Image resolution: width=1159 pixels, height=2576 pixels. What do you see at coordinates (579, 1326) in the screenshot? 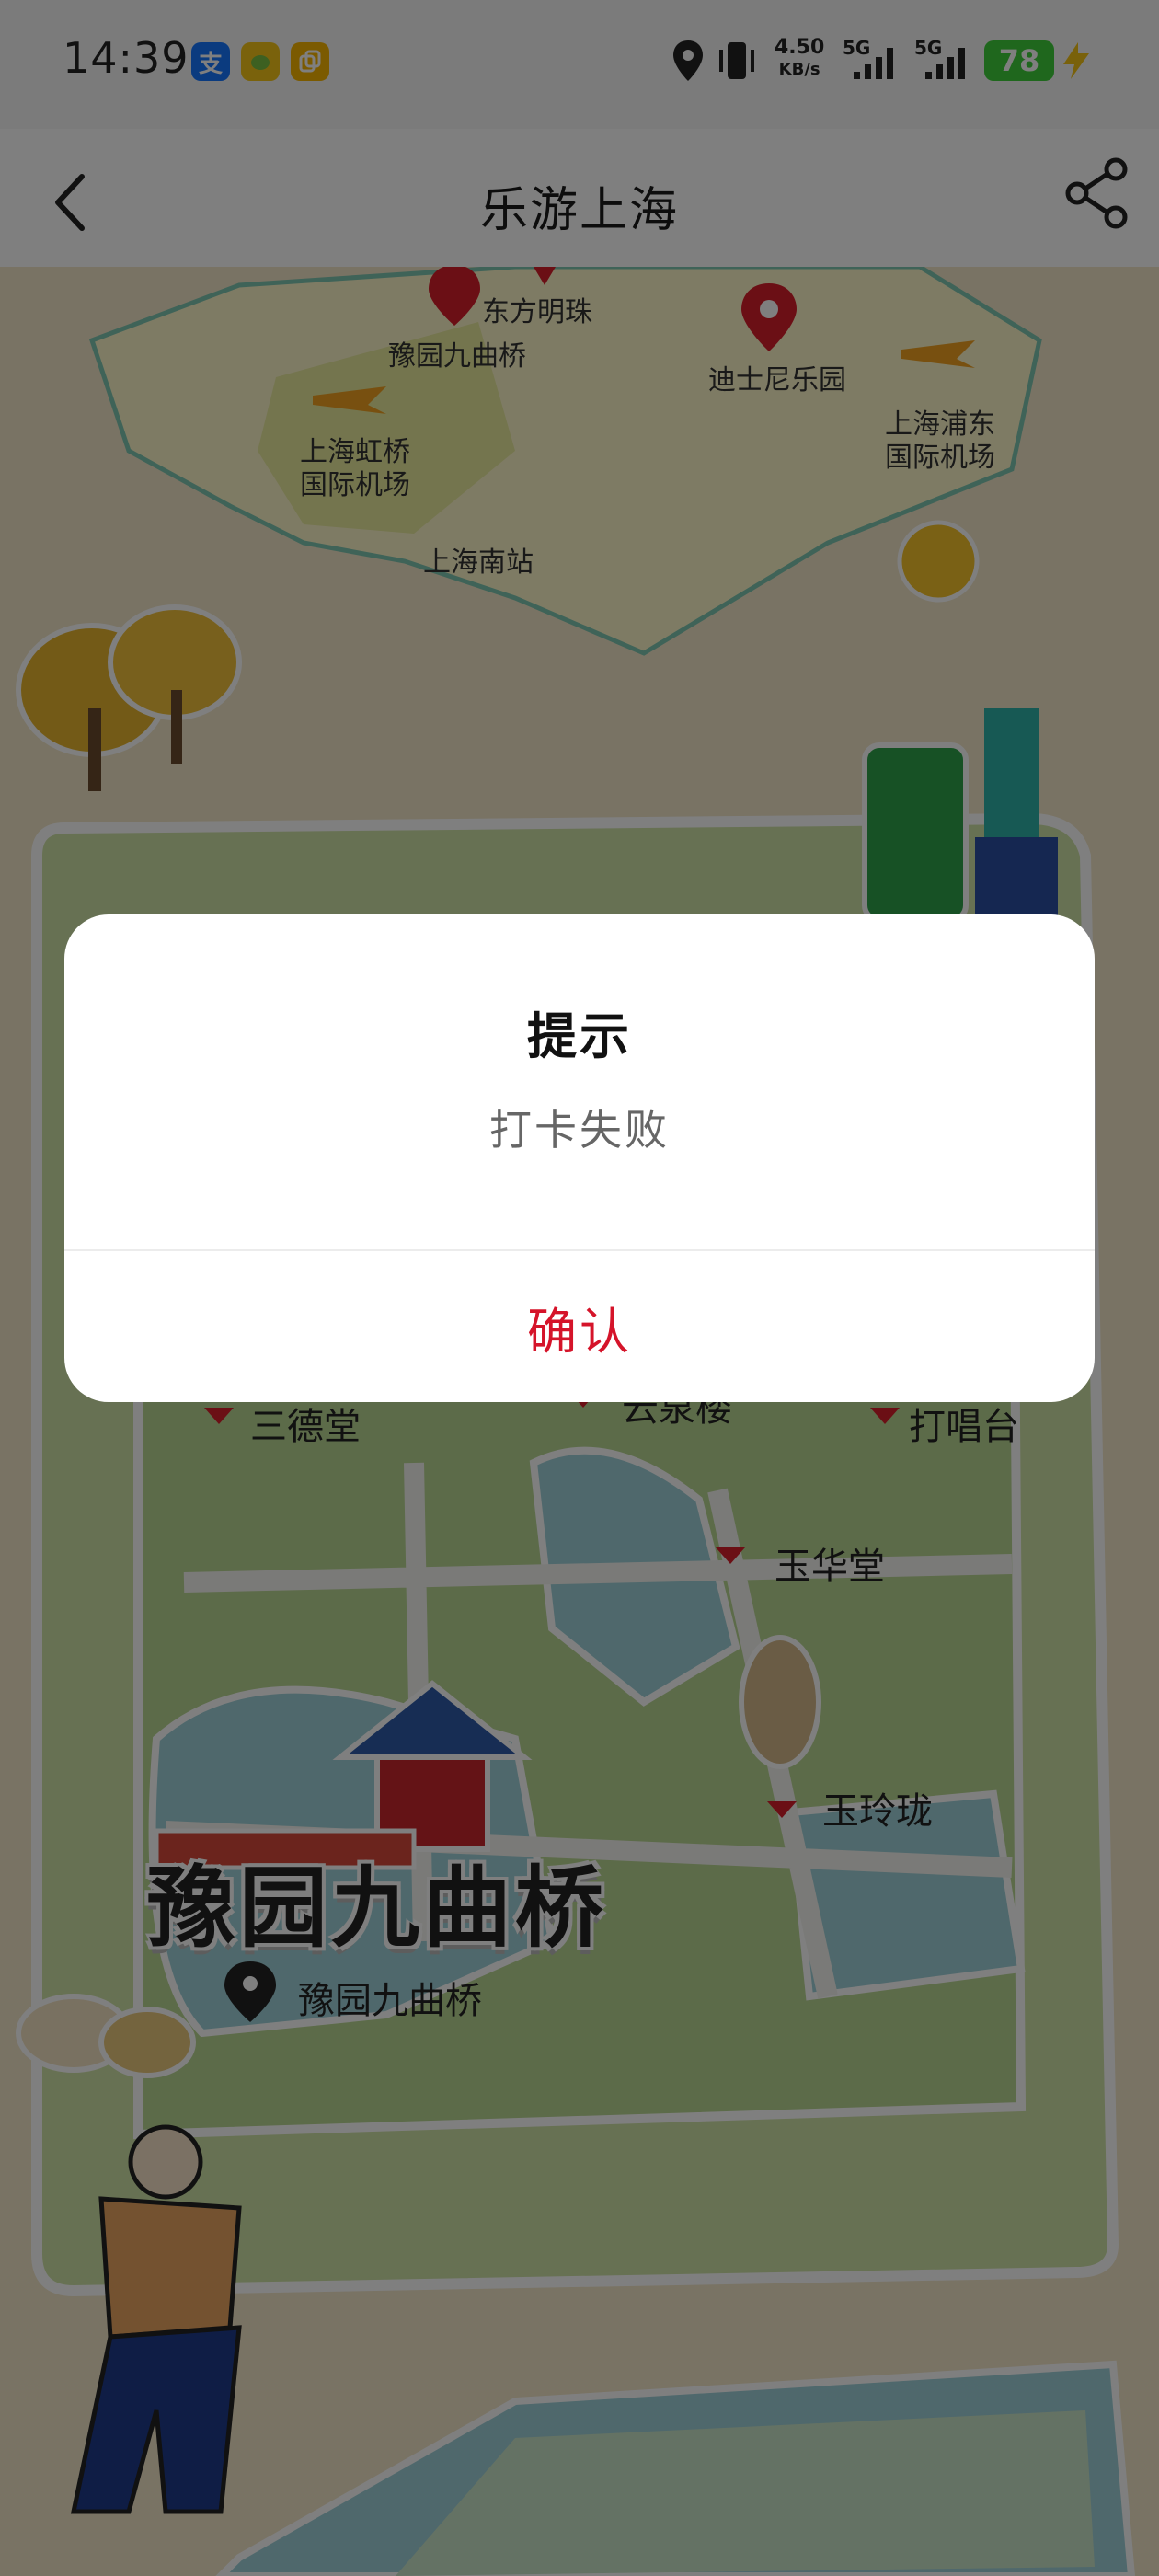
I see `confirm-button: 确认` at bounding box center [579, 1326].